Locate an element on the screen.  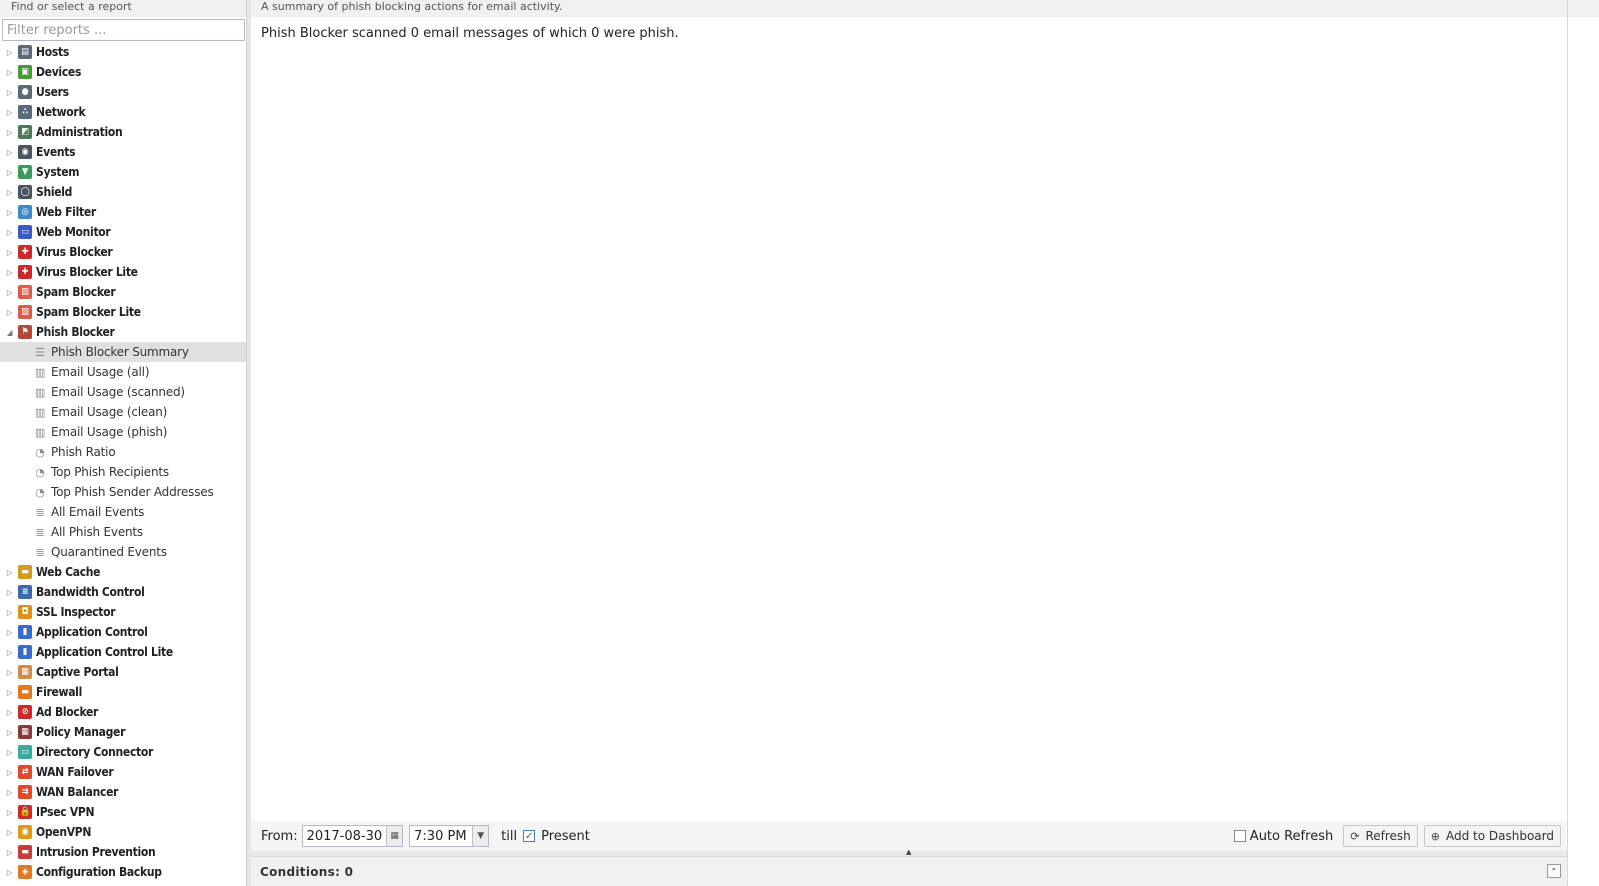
from-date-field: 2017-08-30 ▦ is located at coordinates (352, 836).